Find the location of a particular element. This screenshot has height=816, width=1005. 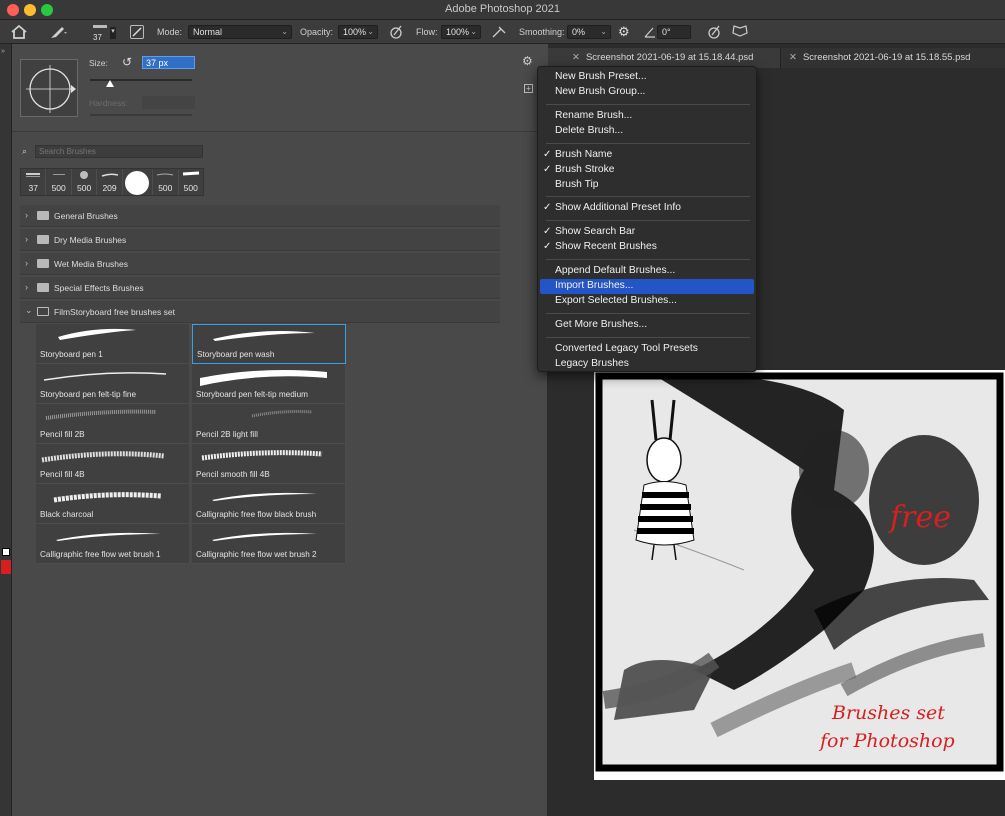

menu-item-brush-stroke: ✓ Brush Stroke is located at coordinates (647, 170).